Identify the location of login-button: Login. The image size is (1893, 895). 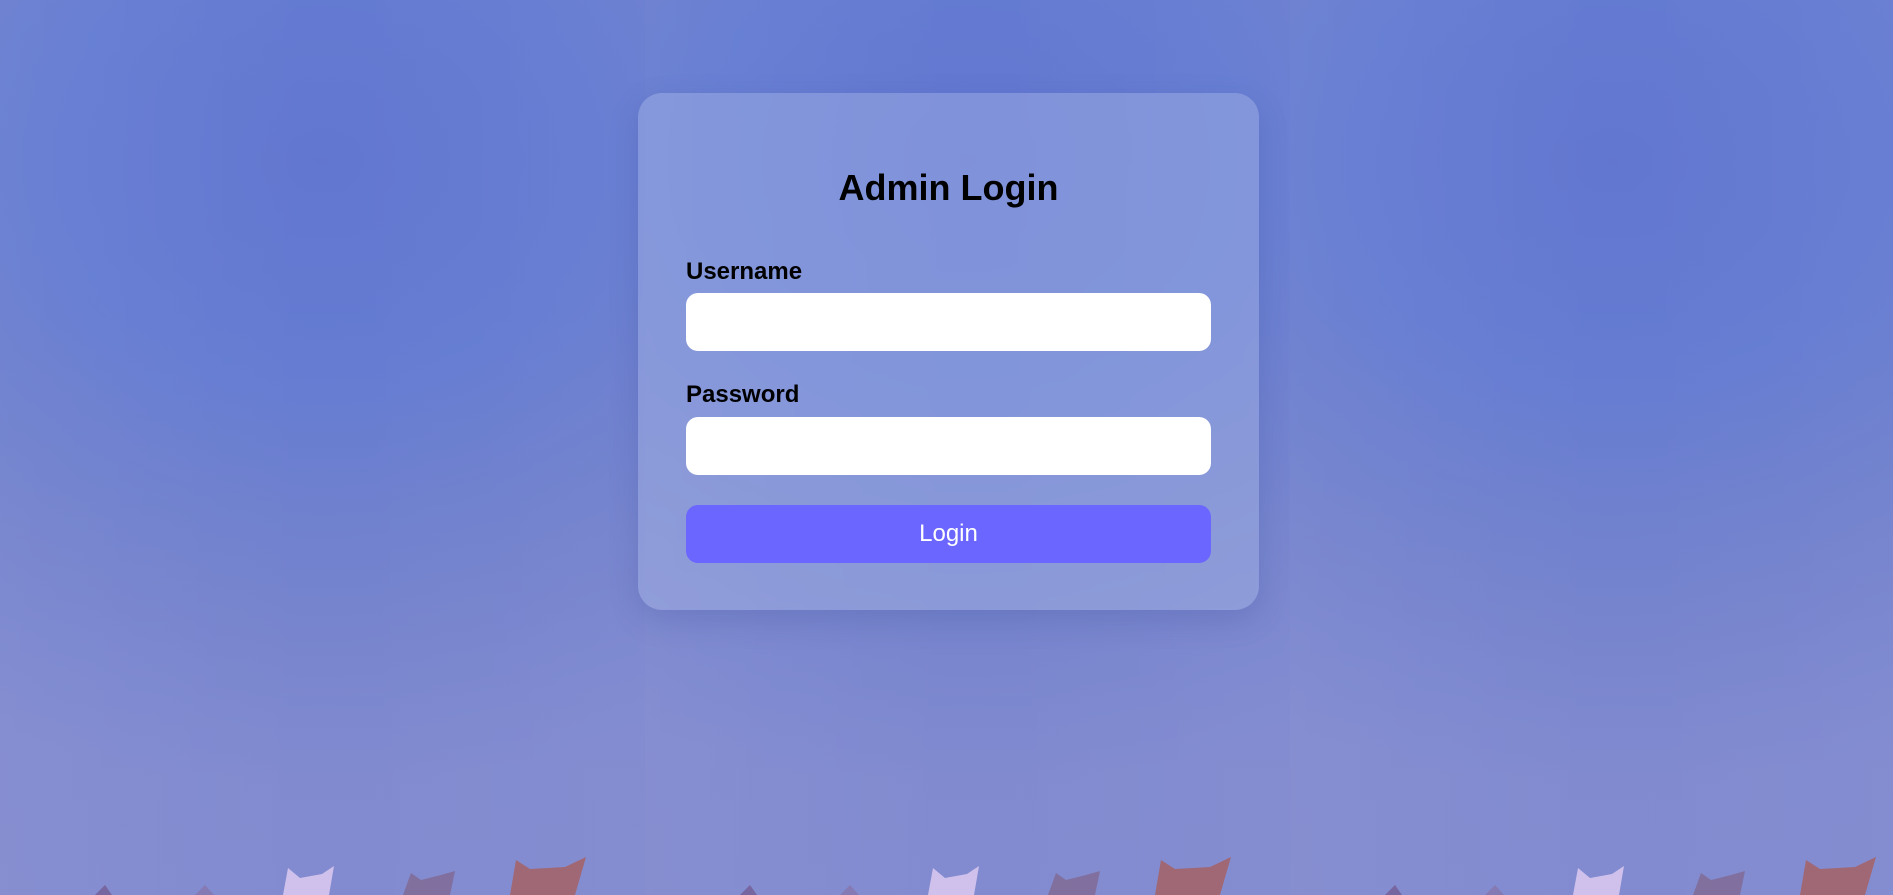
(948, 534).